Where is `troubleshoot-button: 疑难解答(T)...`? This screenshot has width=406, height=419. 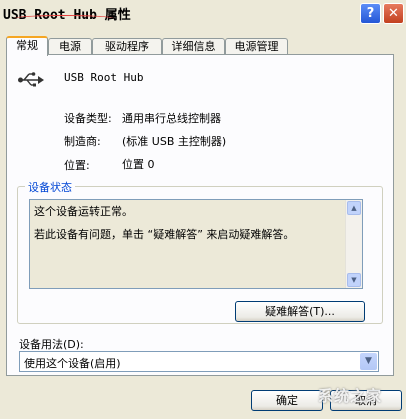 troubleshoot-button: 疑难解答(T)... is located at coordinates (300, 311).